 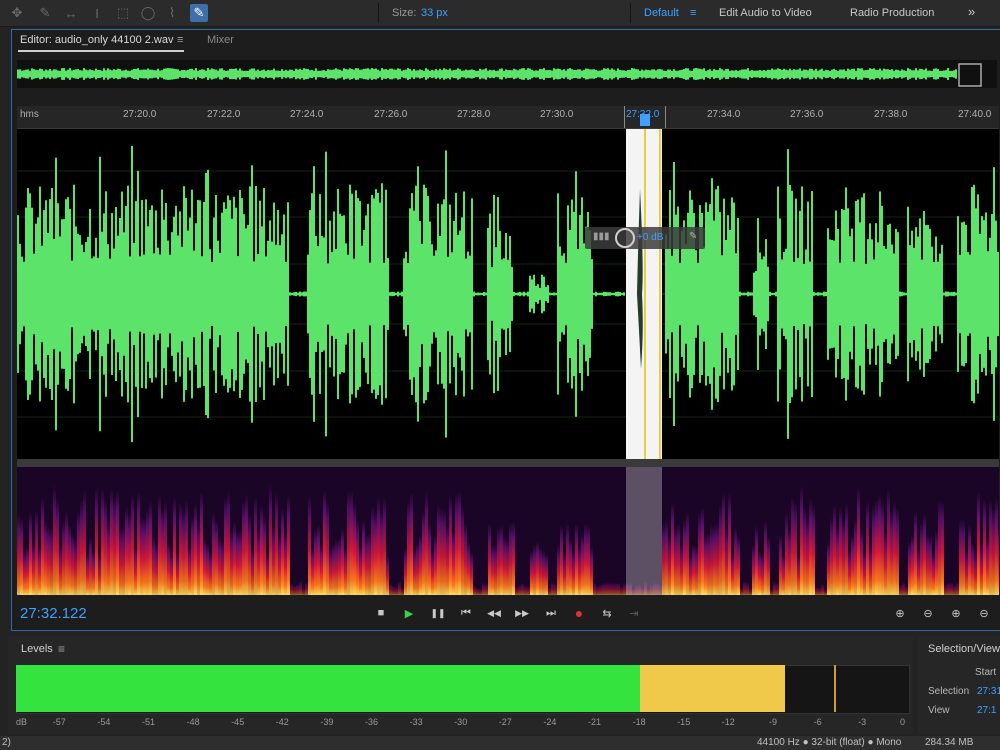 What do you see at coordinates (172, 13) in the screenshot?
I see `brush-tool-icon: ⌇` at bounding box center [172, 13].